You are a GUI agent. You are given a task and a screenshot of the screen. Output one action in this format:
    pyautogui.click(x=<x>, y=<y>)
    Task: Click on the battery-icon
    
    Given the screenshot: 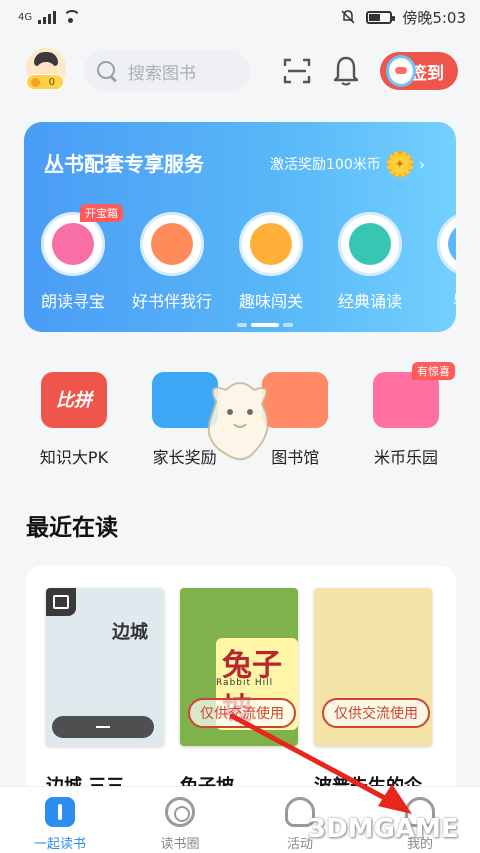 What is the action you would take?
    pyautogui.click(x=381, y=17)
    